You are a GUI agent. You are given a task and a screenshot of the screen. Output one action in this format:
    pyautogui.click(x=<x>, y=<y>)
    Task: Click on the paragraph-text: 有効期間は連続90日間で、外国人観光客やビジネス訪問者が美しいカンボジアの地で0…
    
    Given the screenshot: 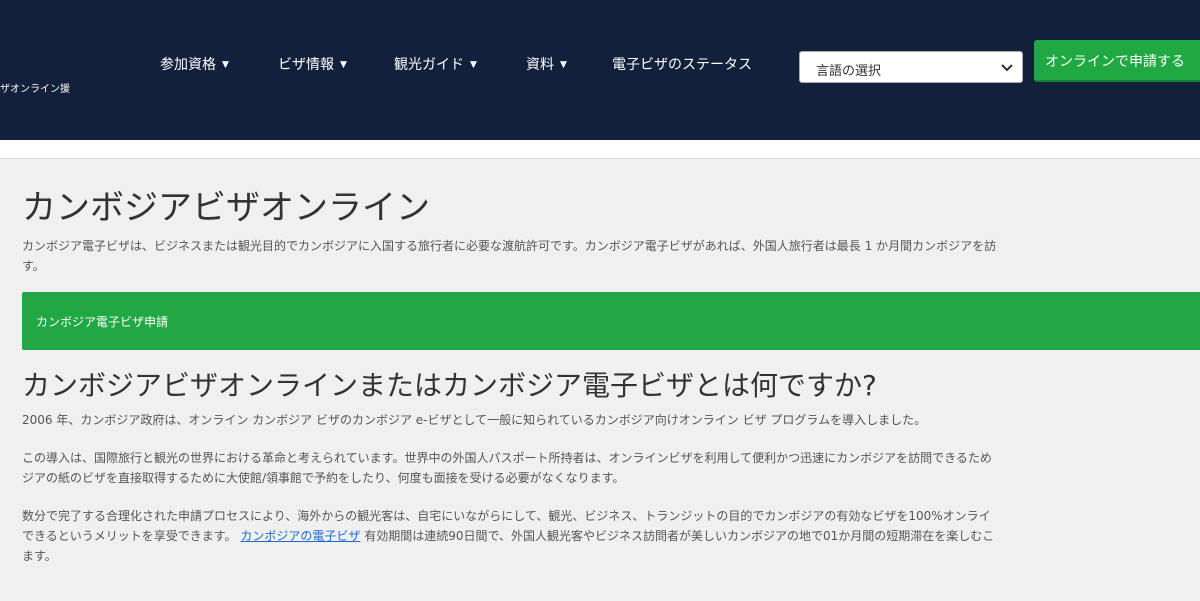 What is the action you would take?
    pyautogui.click(x=679, y=536)
    